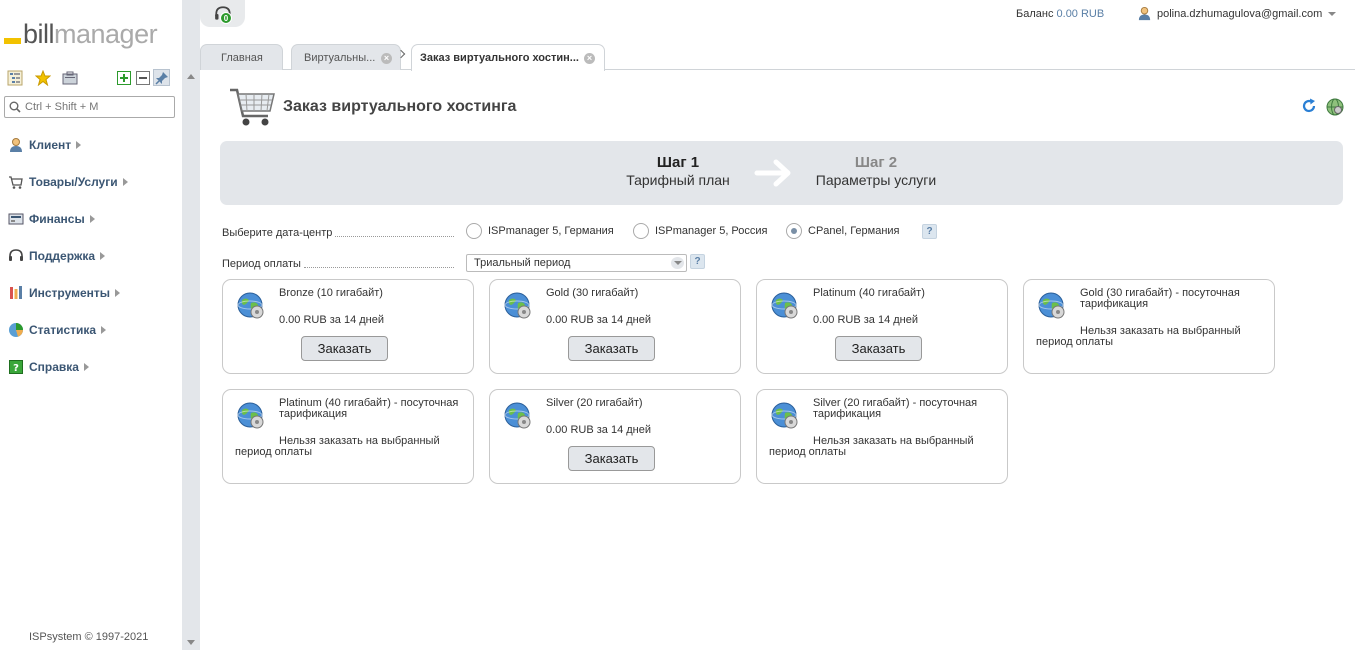  Describe the element at coordinates (63, 329) in the screenshot. I see `menu-label: Статистика` at that location.